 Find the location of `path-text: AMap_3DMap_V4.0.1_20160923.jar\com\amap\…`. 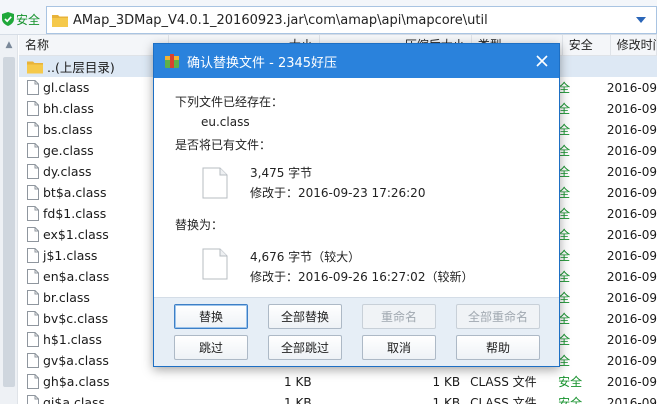

path-text: AMap_3DMap_V4.0.1_20160923.jar\com\amap\… is located at coordinates (280, 20).